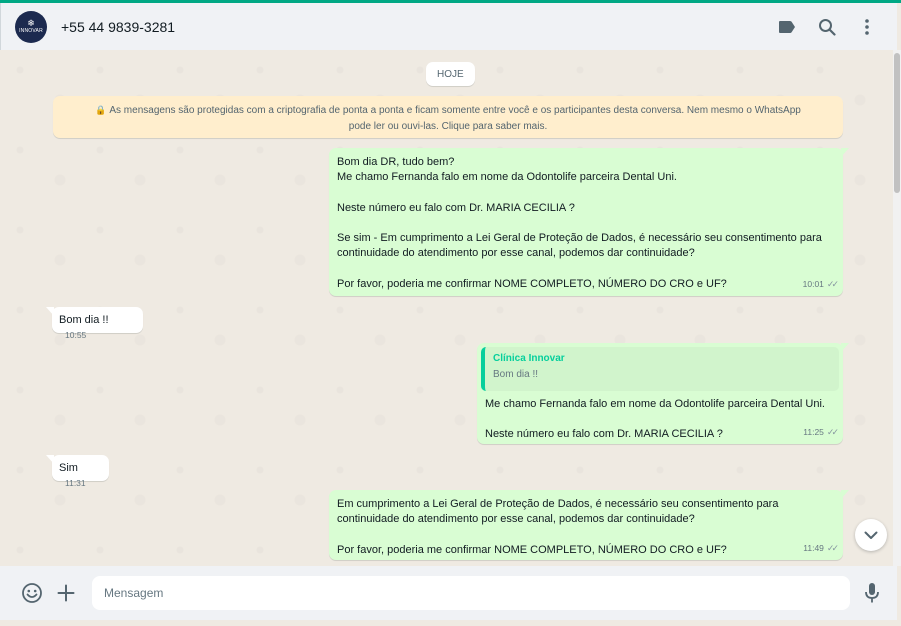 This screenshot has height=626, width=901. I want to click on attach-button, so click(66, 593).